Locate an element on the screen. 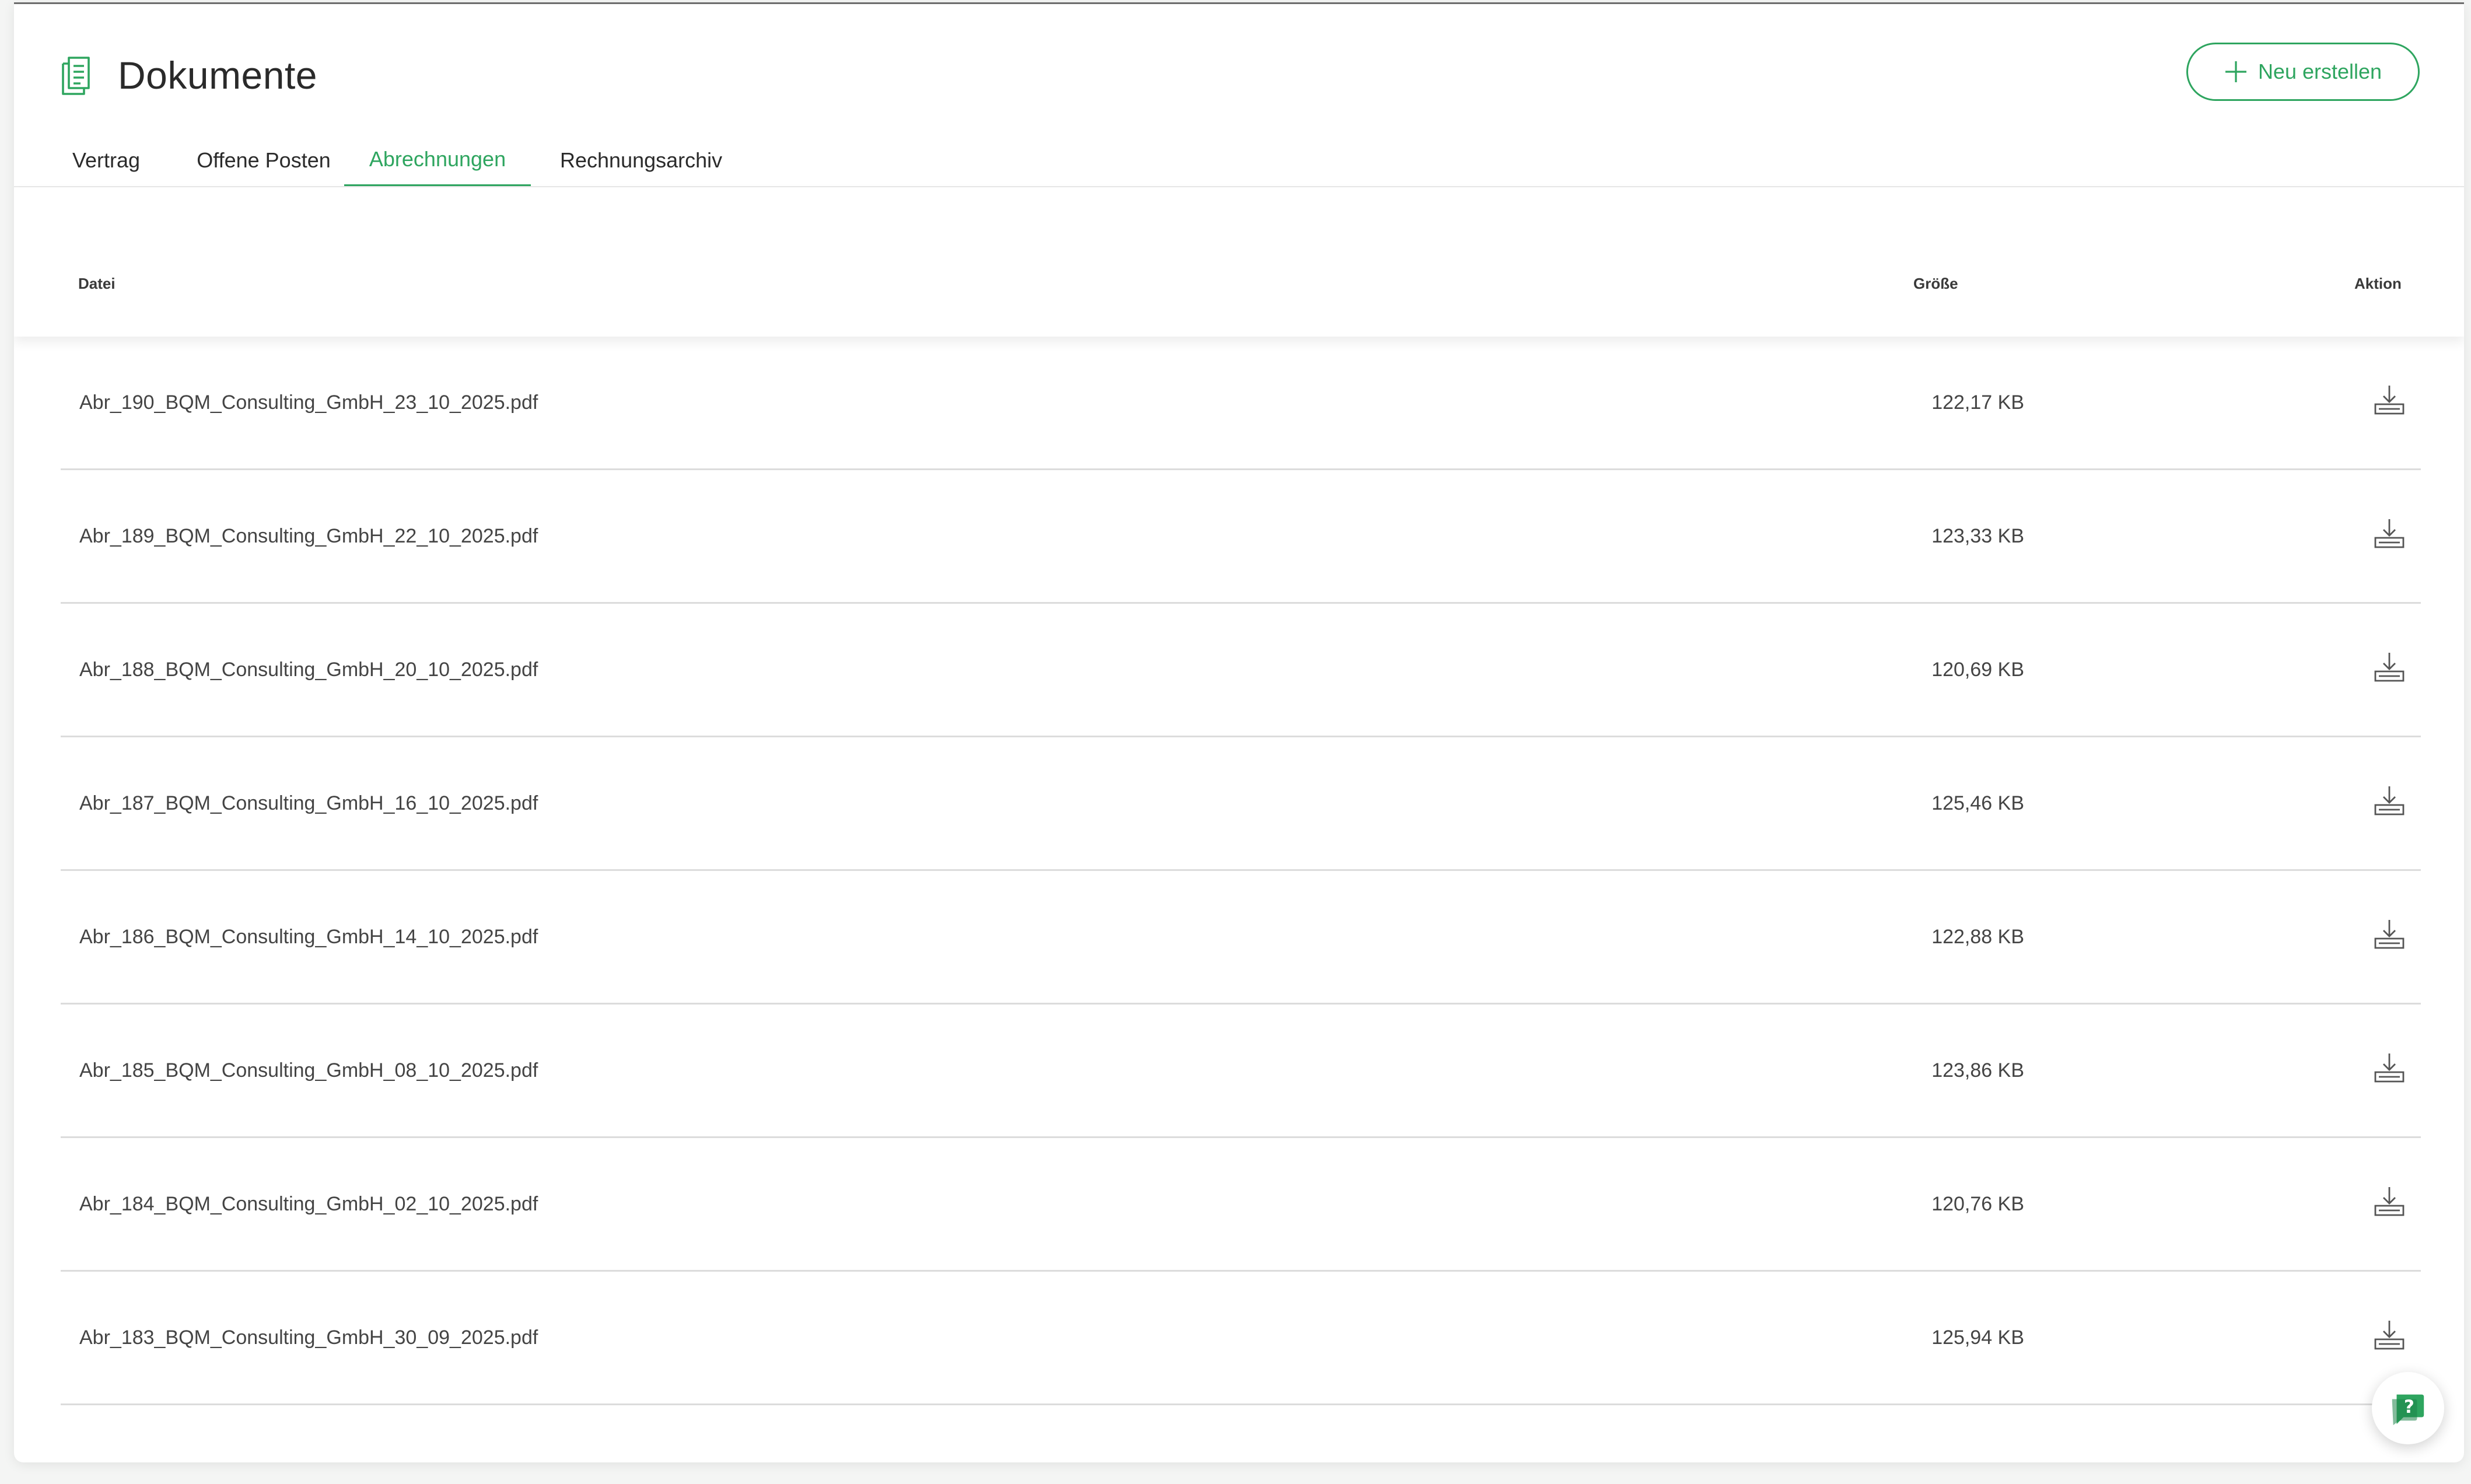 The image size is (2471, 1484). column-header-action: Aktion is located at coordinates (2378, 283).